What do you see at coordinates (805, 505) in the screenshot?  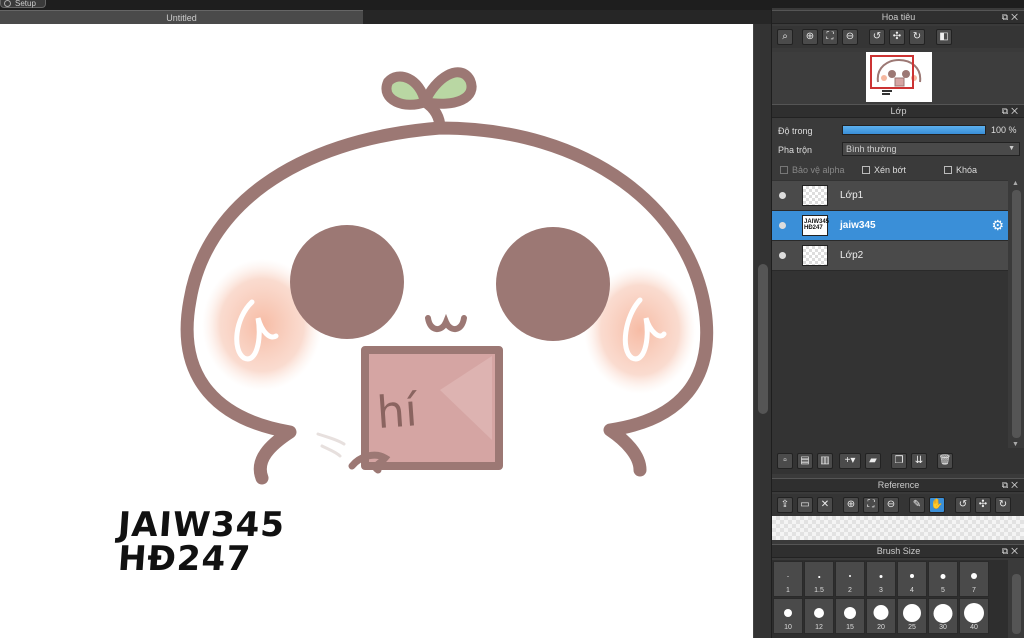 I see `open-folder-icon: ▭` at bounding box center [805, 505].